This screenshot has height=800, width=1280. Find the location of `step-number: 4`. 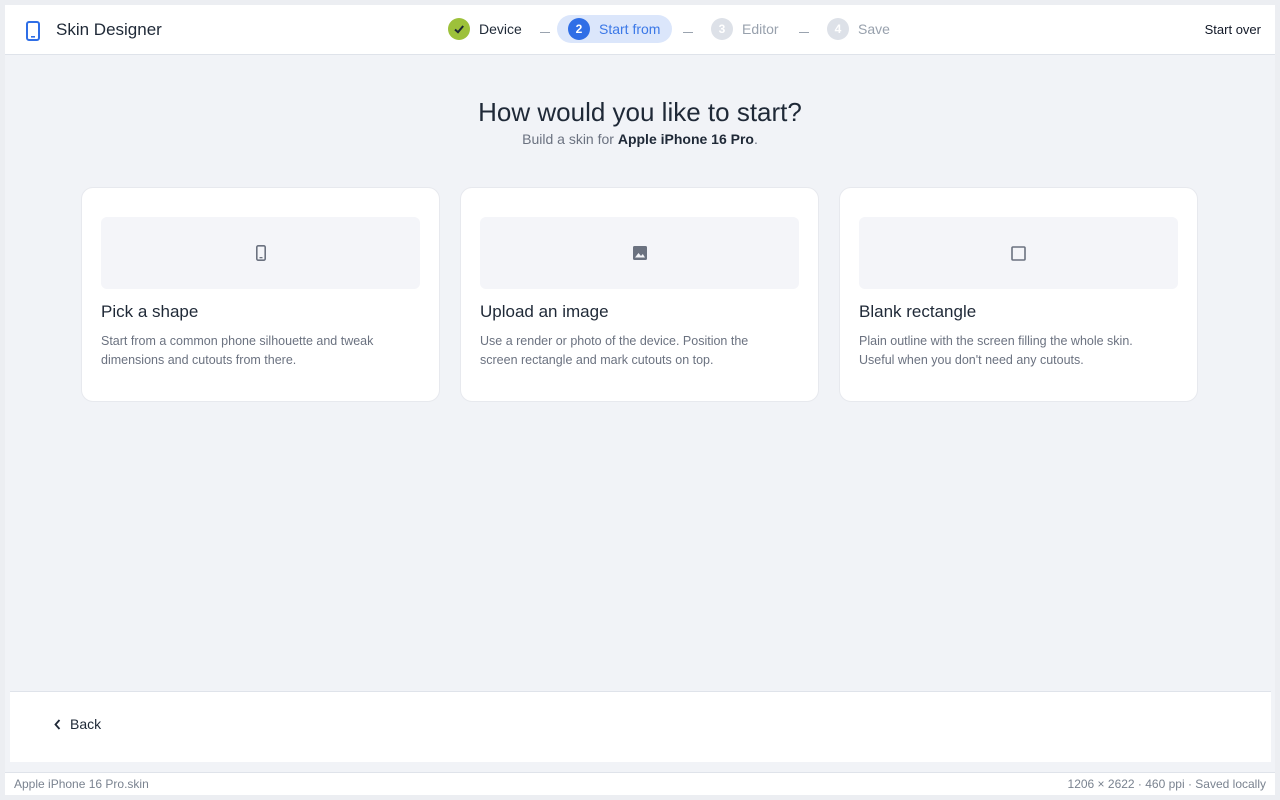

step-number: 4 is located at coordinates (838, 29).